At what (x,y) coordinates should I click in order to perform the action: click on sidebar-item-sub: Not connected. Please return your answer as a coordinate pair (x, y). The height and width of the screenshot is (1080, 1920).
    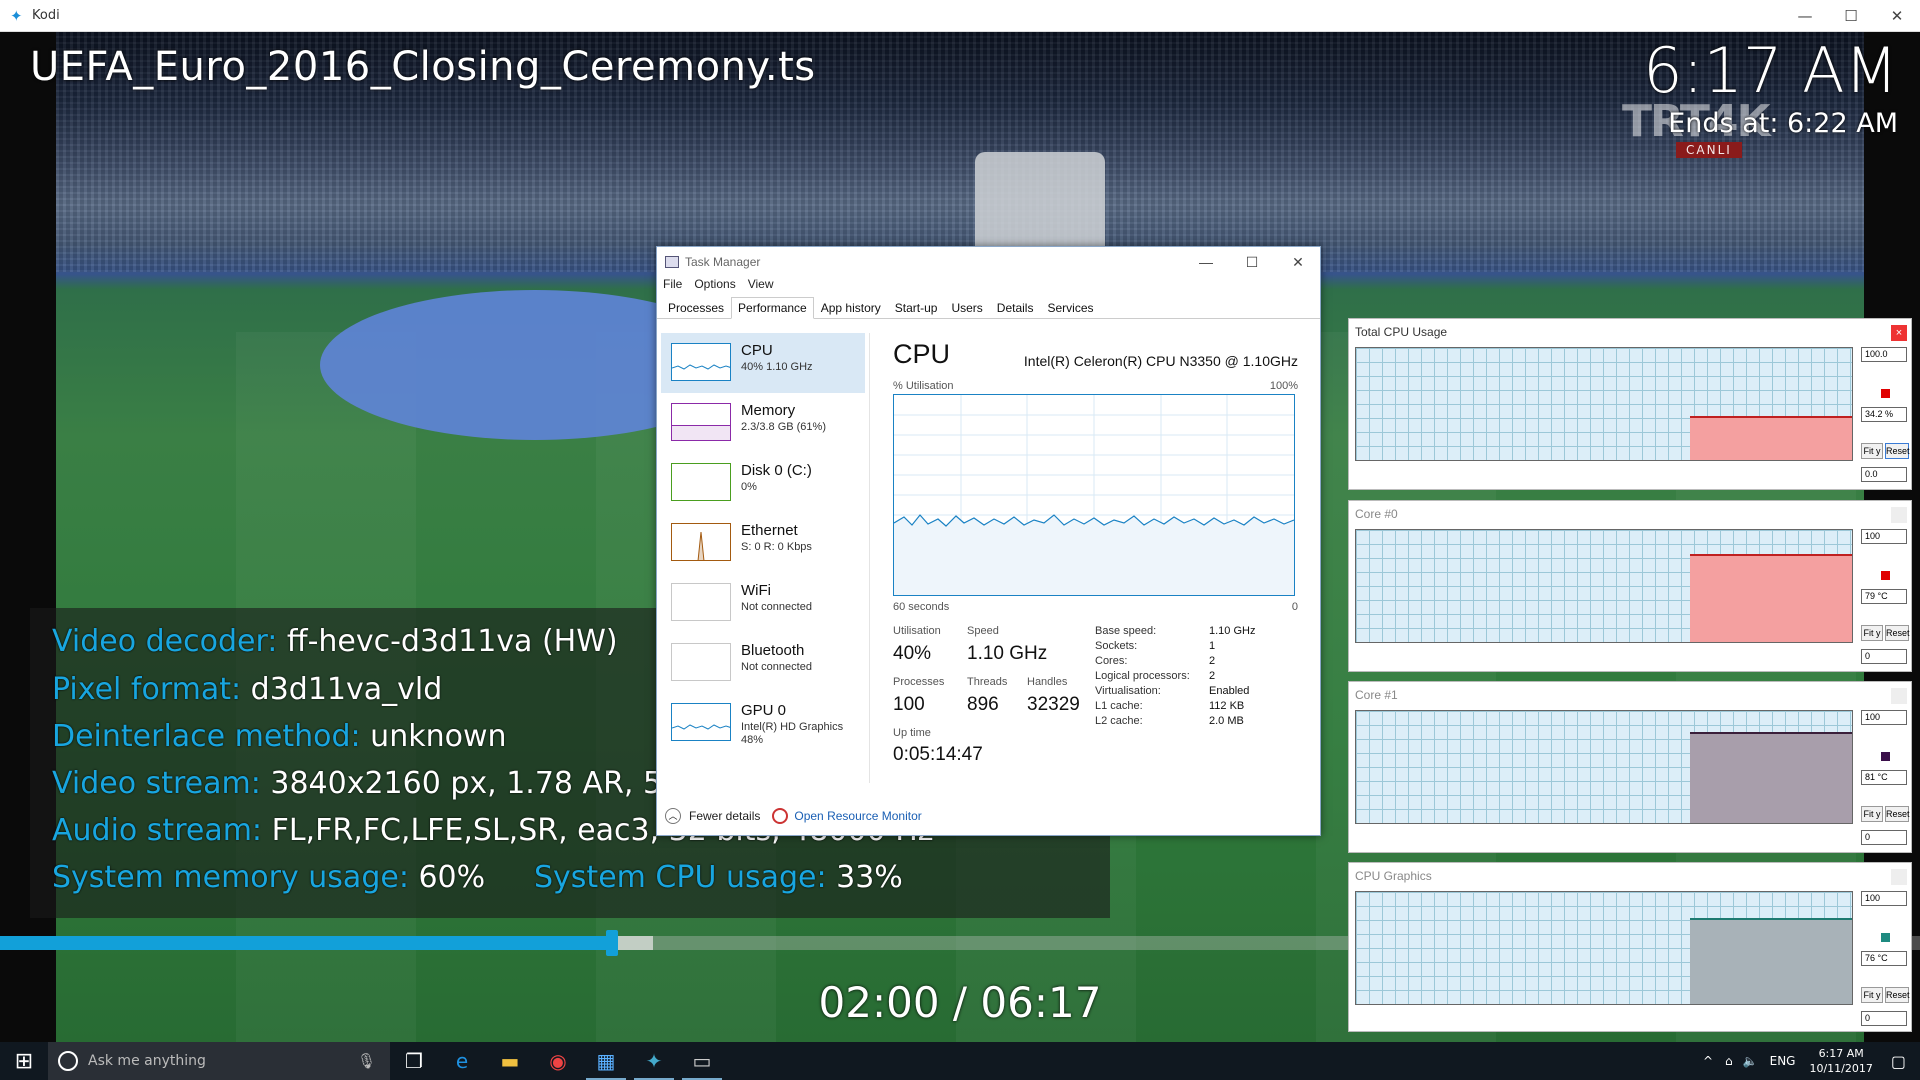
    Looking at the image, I should click on (776, 667).